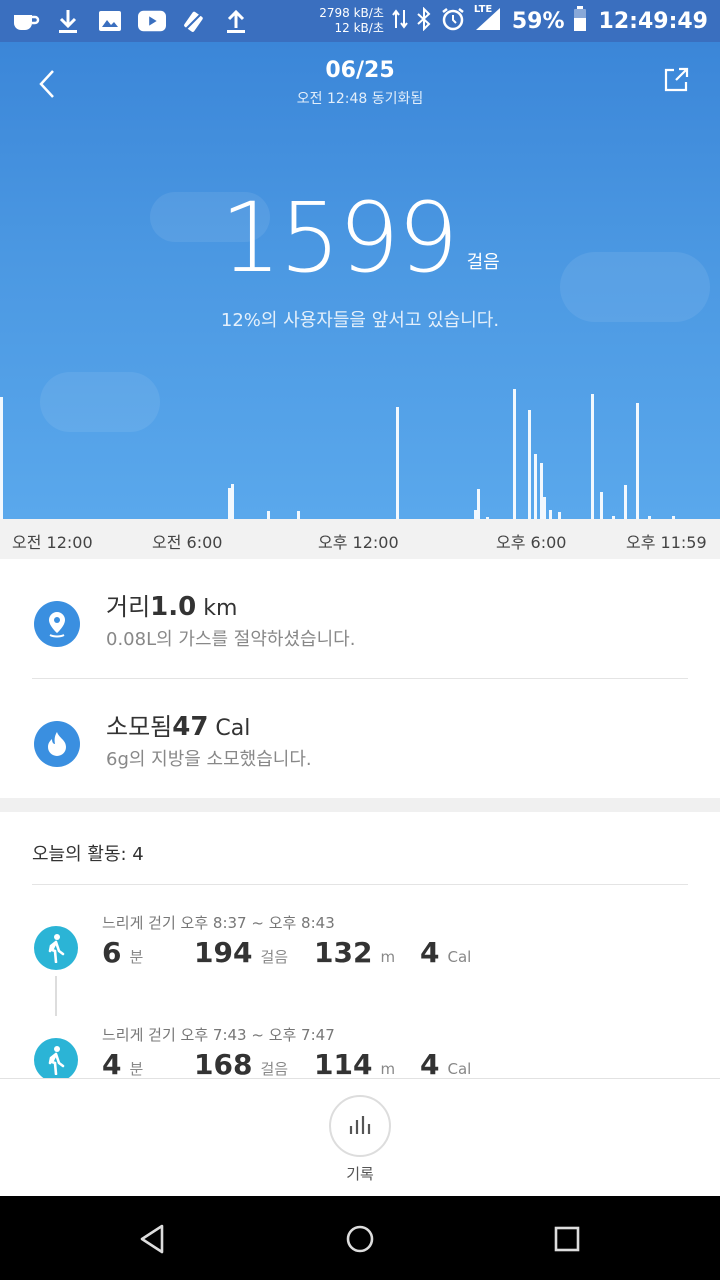 The width and height of the screenshot is (720, 1280). I want to click on activities-heading: 오늘의 활동: 4, so click(88, 854).